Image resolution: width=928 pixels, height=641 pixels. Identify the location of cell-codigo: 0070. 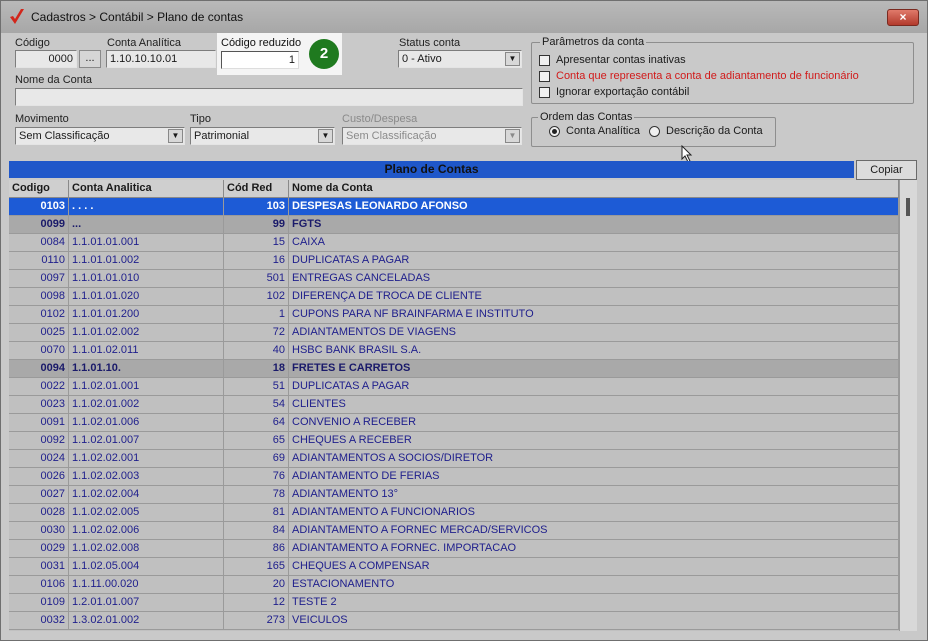
(39, 351).